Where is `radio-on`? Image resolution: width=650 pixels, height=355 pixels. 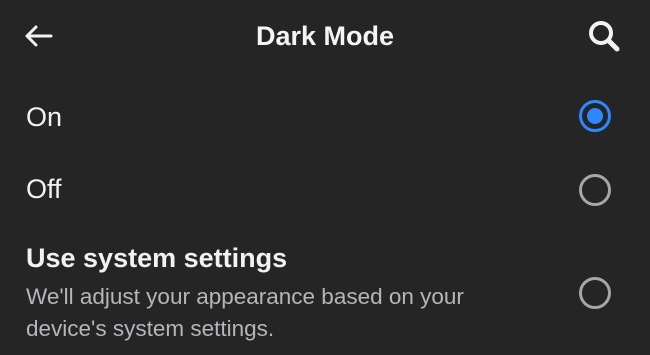 radio-on is located at coordinates (595, 116).